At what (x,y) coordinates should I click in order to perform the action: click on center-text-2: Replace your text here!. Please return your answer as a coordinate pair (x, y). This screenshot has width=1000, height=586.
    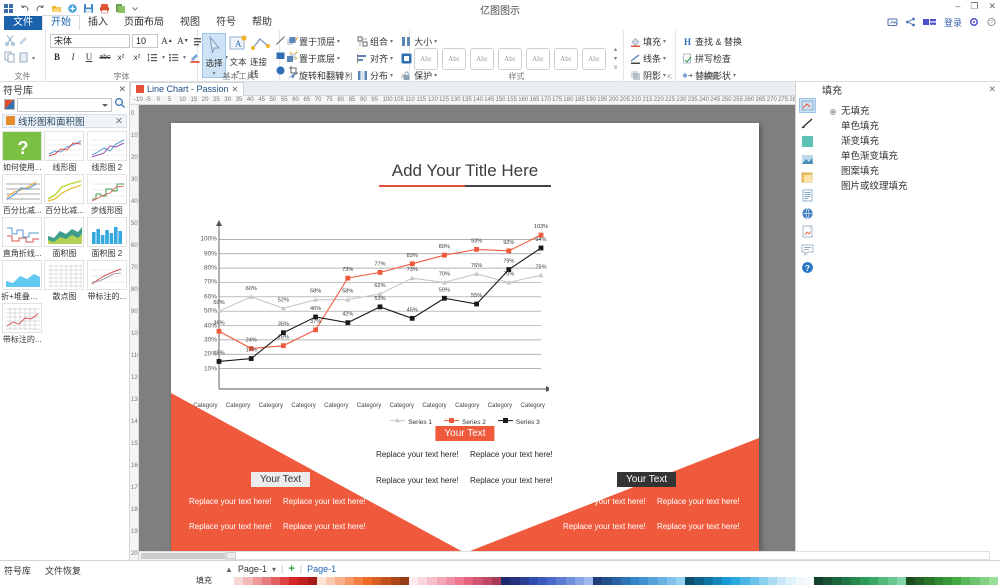
    Looking at the image, I should click on (511, 454).